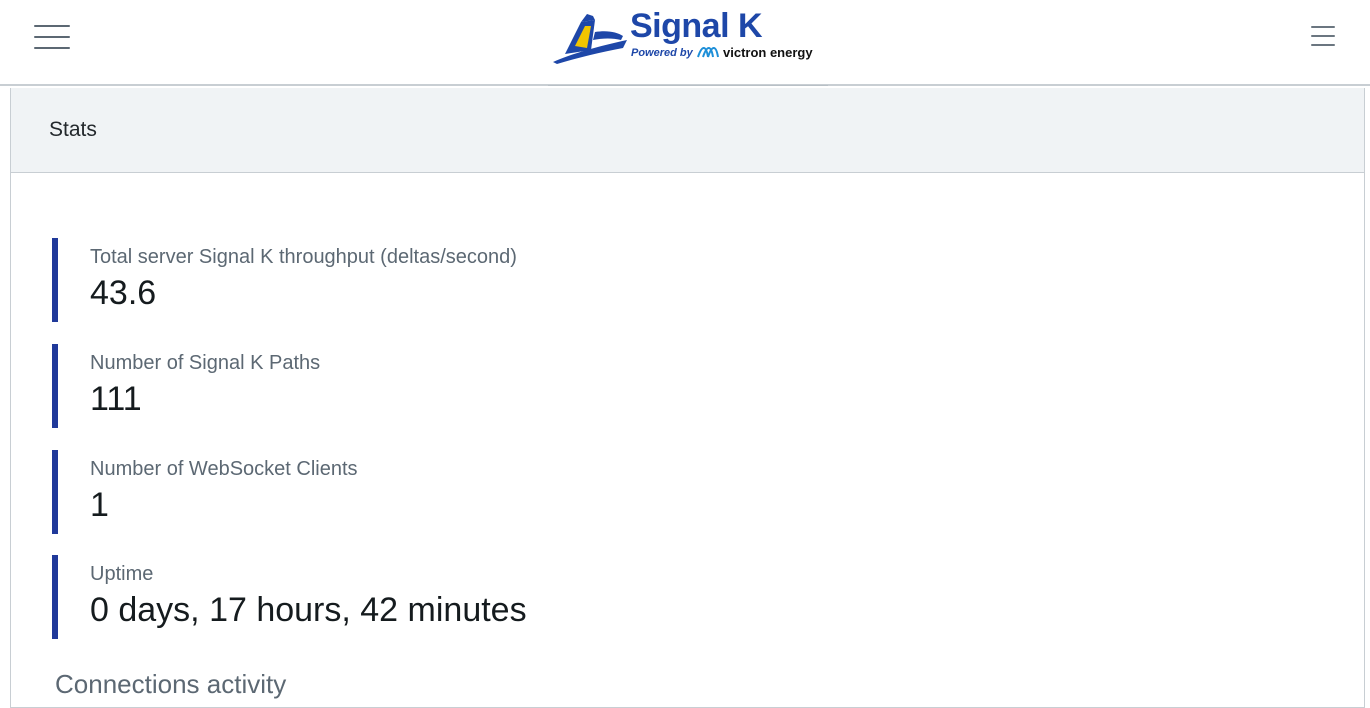  I want to click on stat-value: 43.6, so click(123, 293).